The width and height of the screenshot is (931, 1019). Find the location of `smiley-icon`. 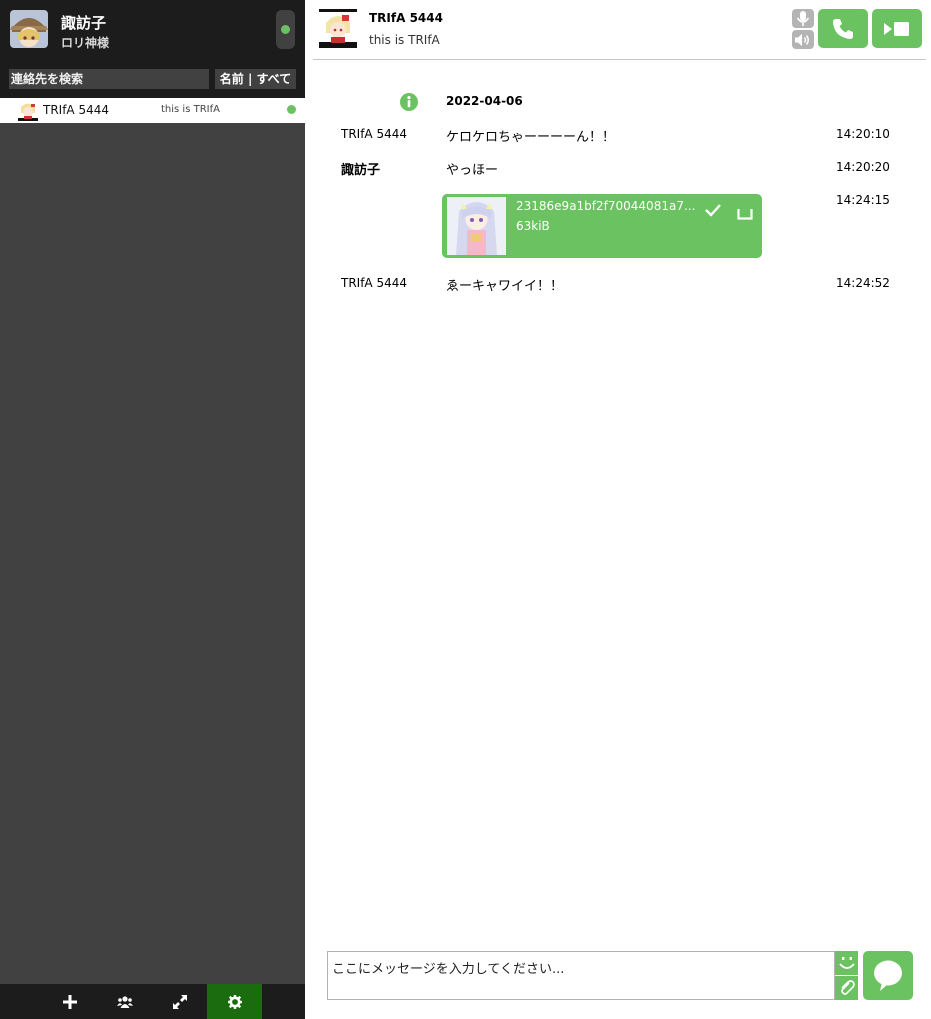

smiley-icon is located at coordinates (846, 963).